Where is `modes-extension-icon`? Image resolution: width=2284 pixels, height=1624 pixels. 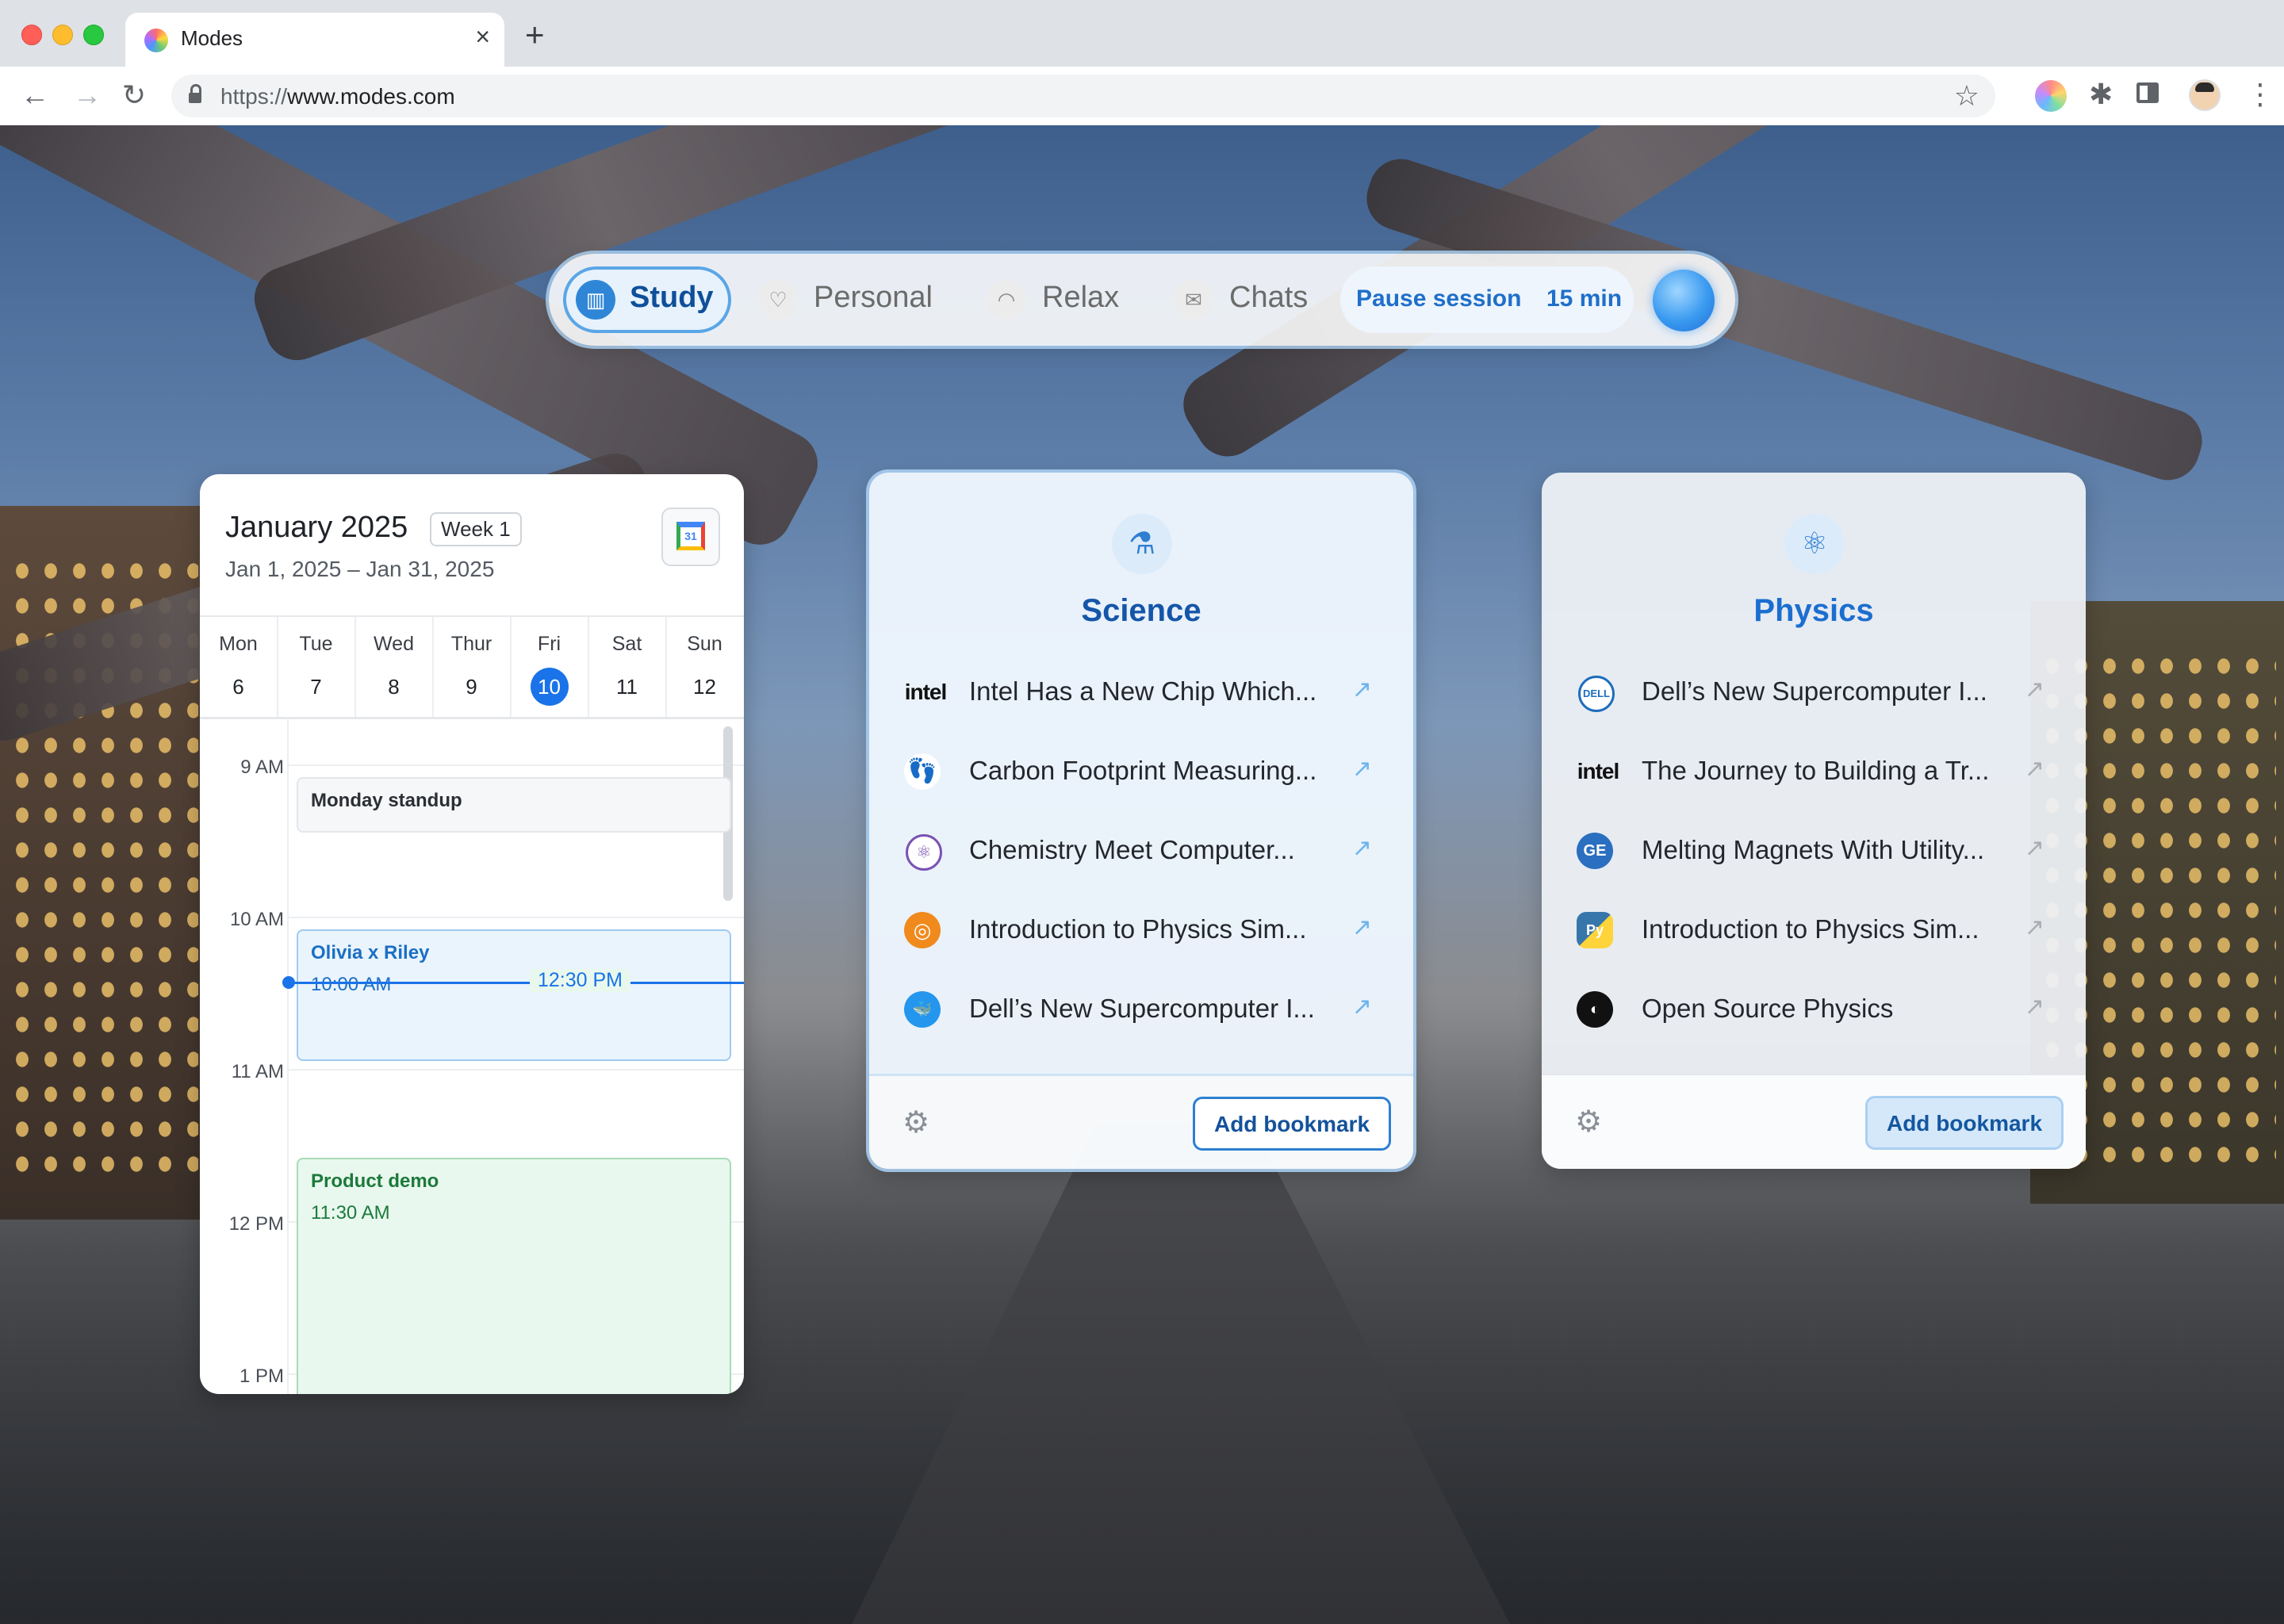 modes-extension-icon is located at coordinates (2051, 96).